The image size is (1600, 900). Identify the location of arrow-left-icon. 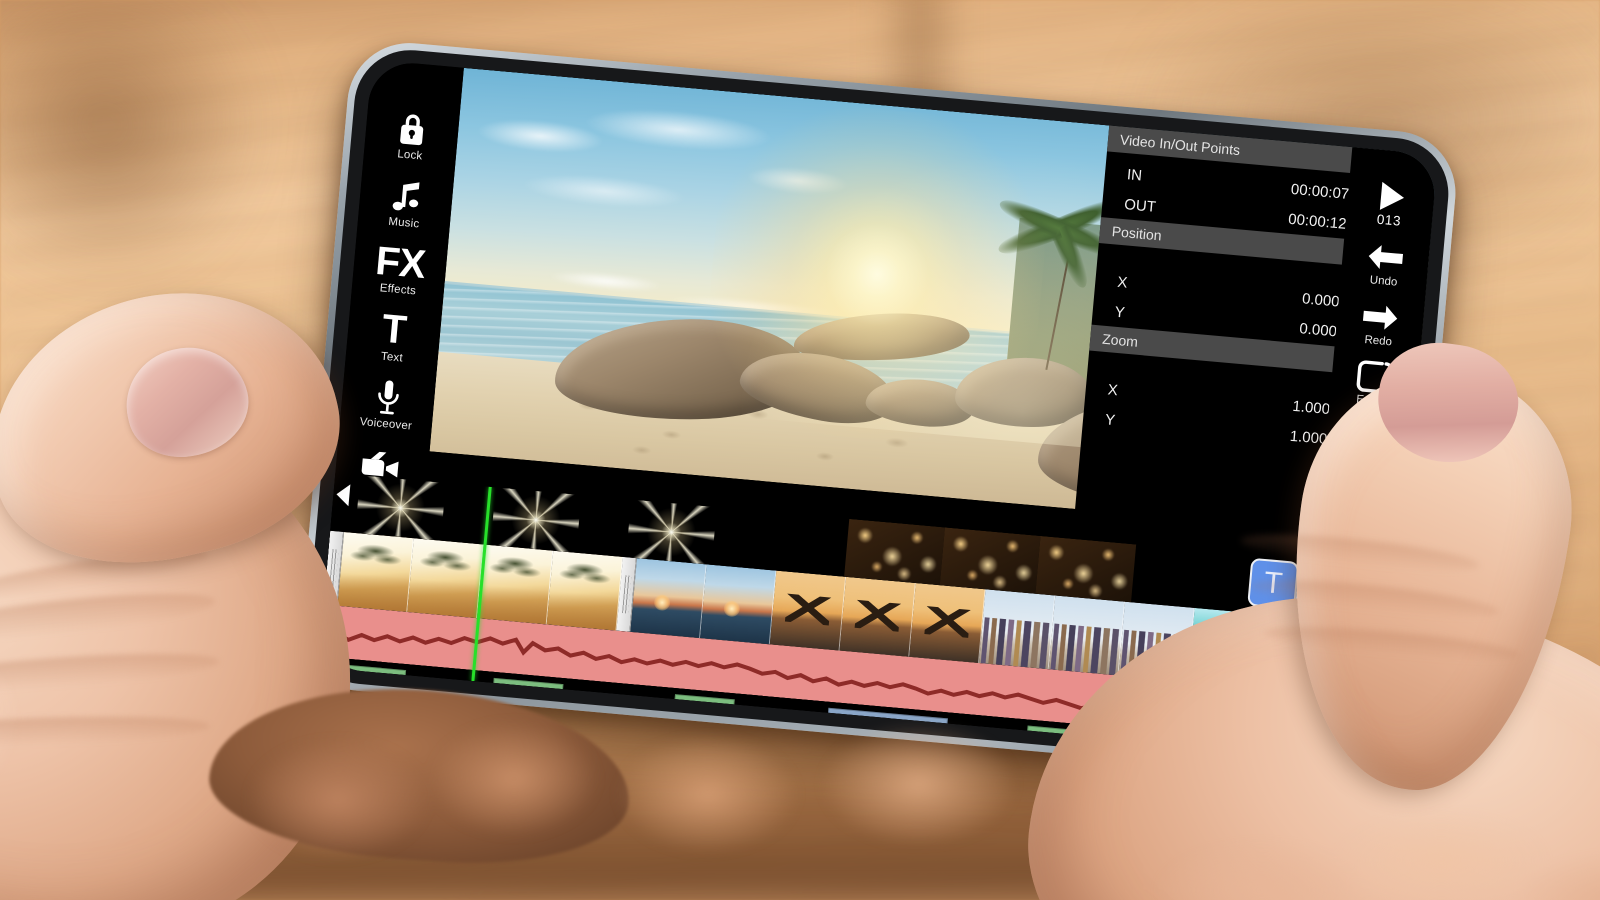
(1385, 257).